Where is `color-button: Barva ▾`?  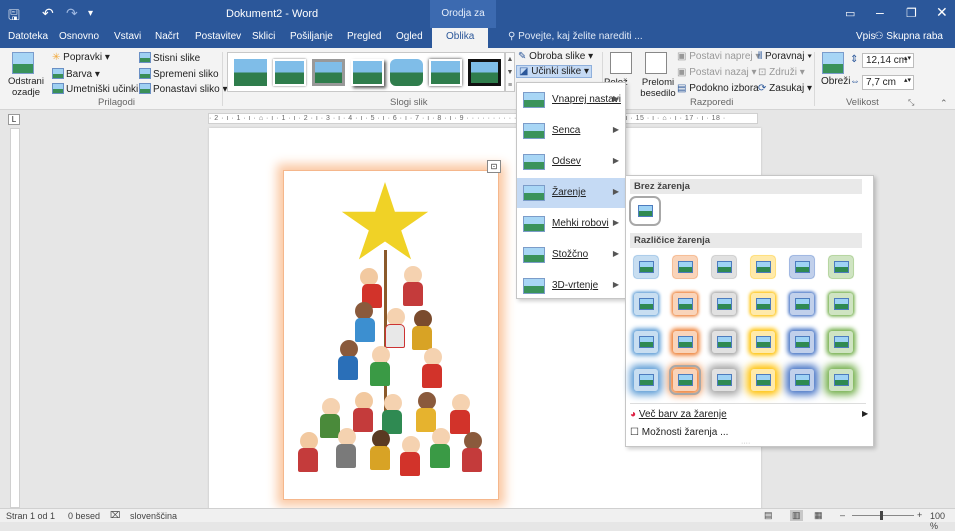 color-button: Barva ▾ is located at coordinates (76, 74).